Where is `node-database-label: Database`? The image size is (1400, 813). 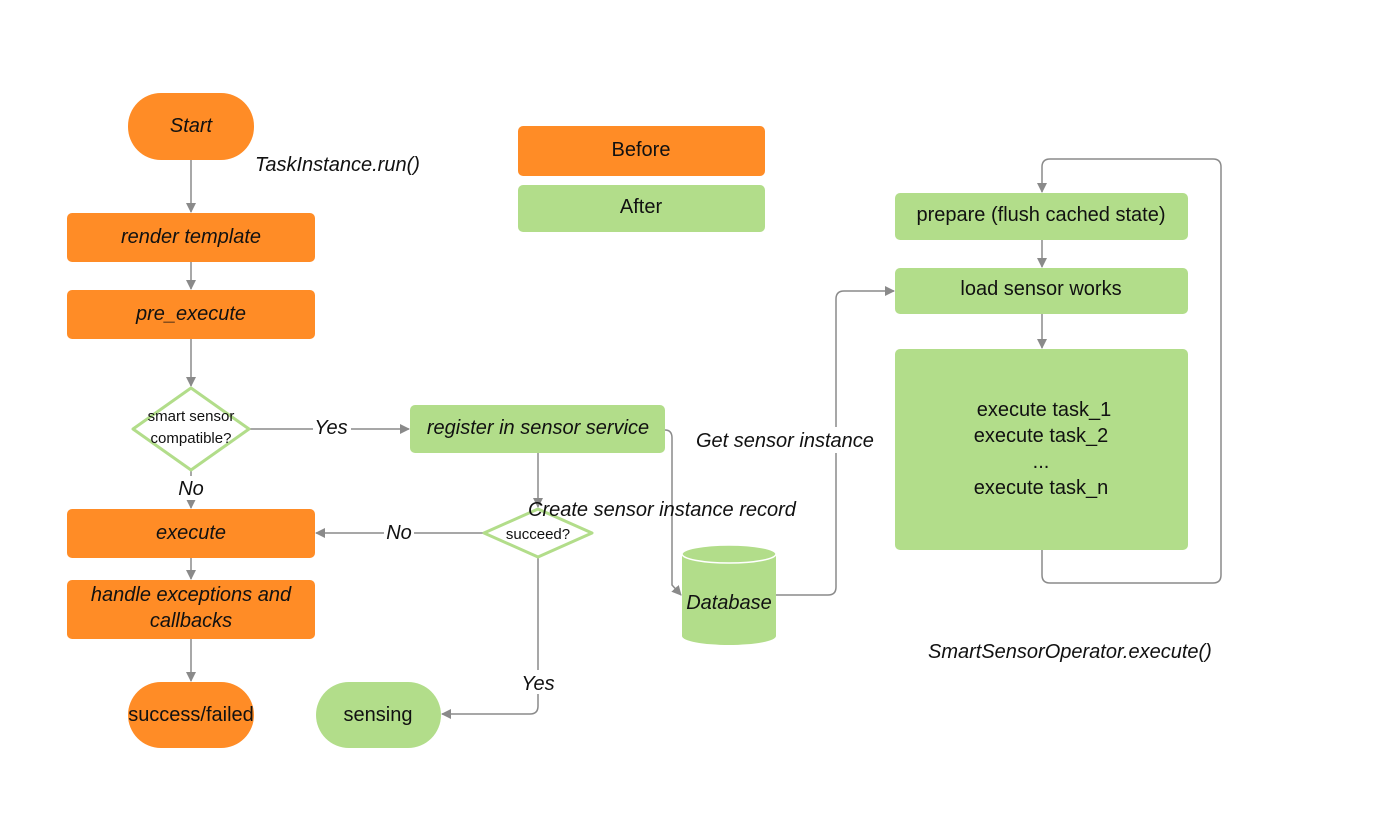
node-database-label: Database is located at coordinates (729, 603).